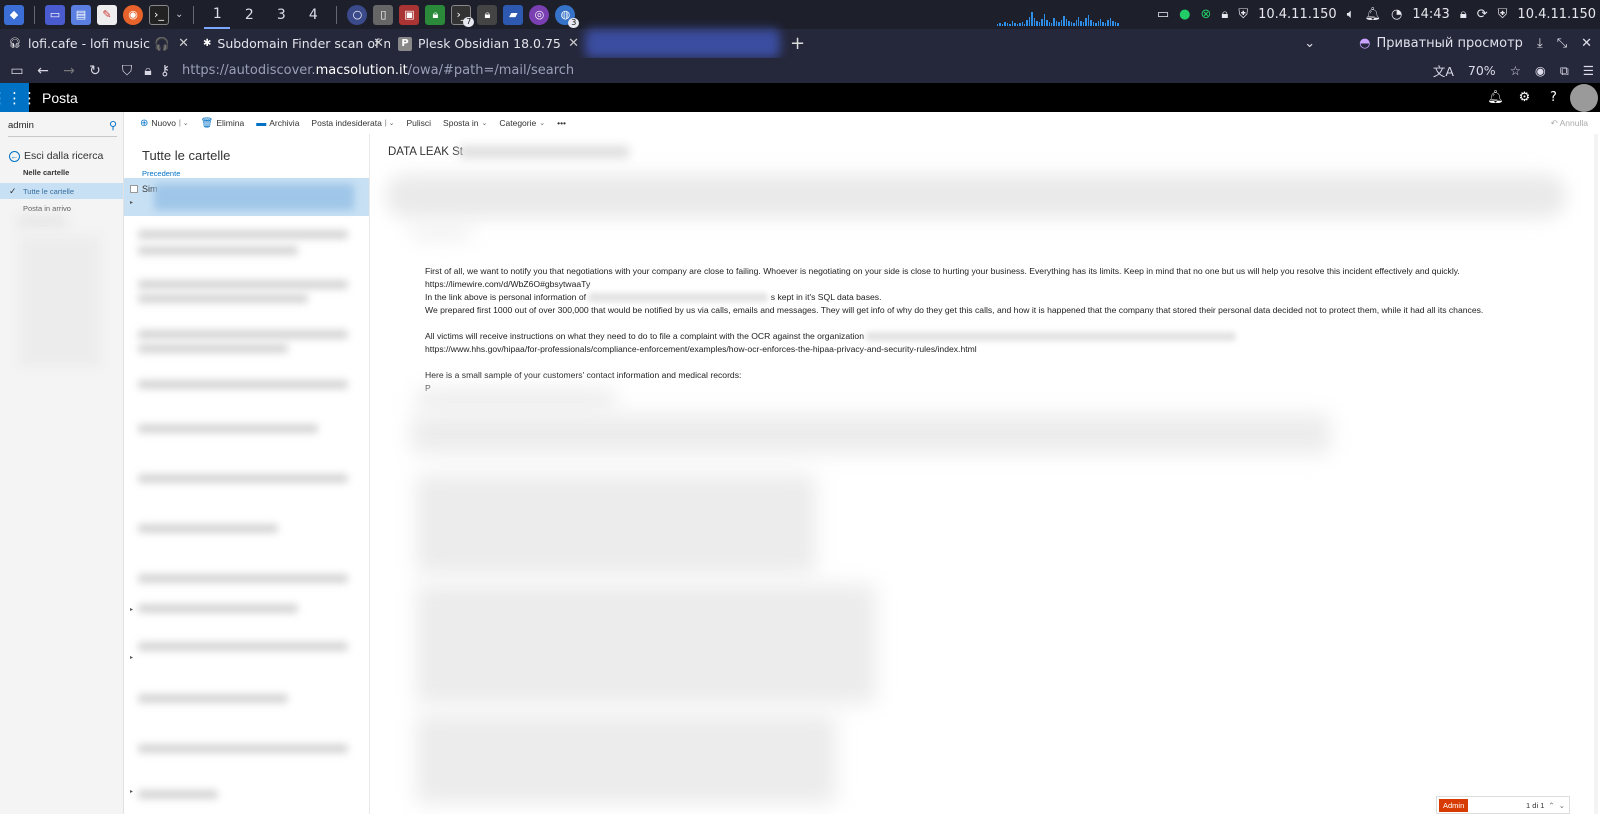  What do you see at coordinates (134, 189) in the screenshot?
I see `select-checkbox` at bounding box center [134, 189].